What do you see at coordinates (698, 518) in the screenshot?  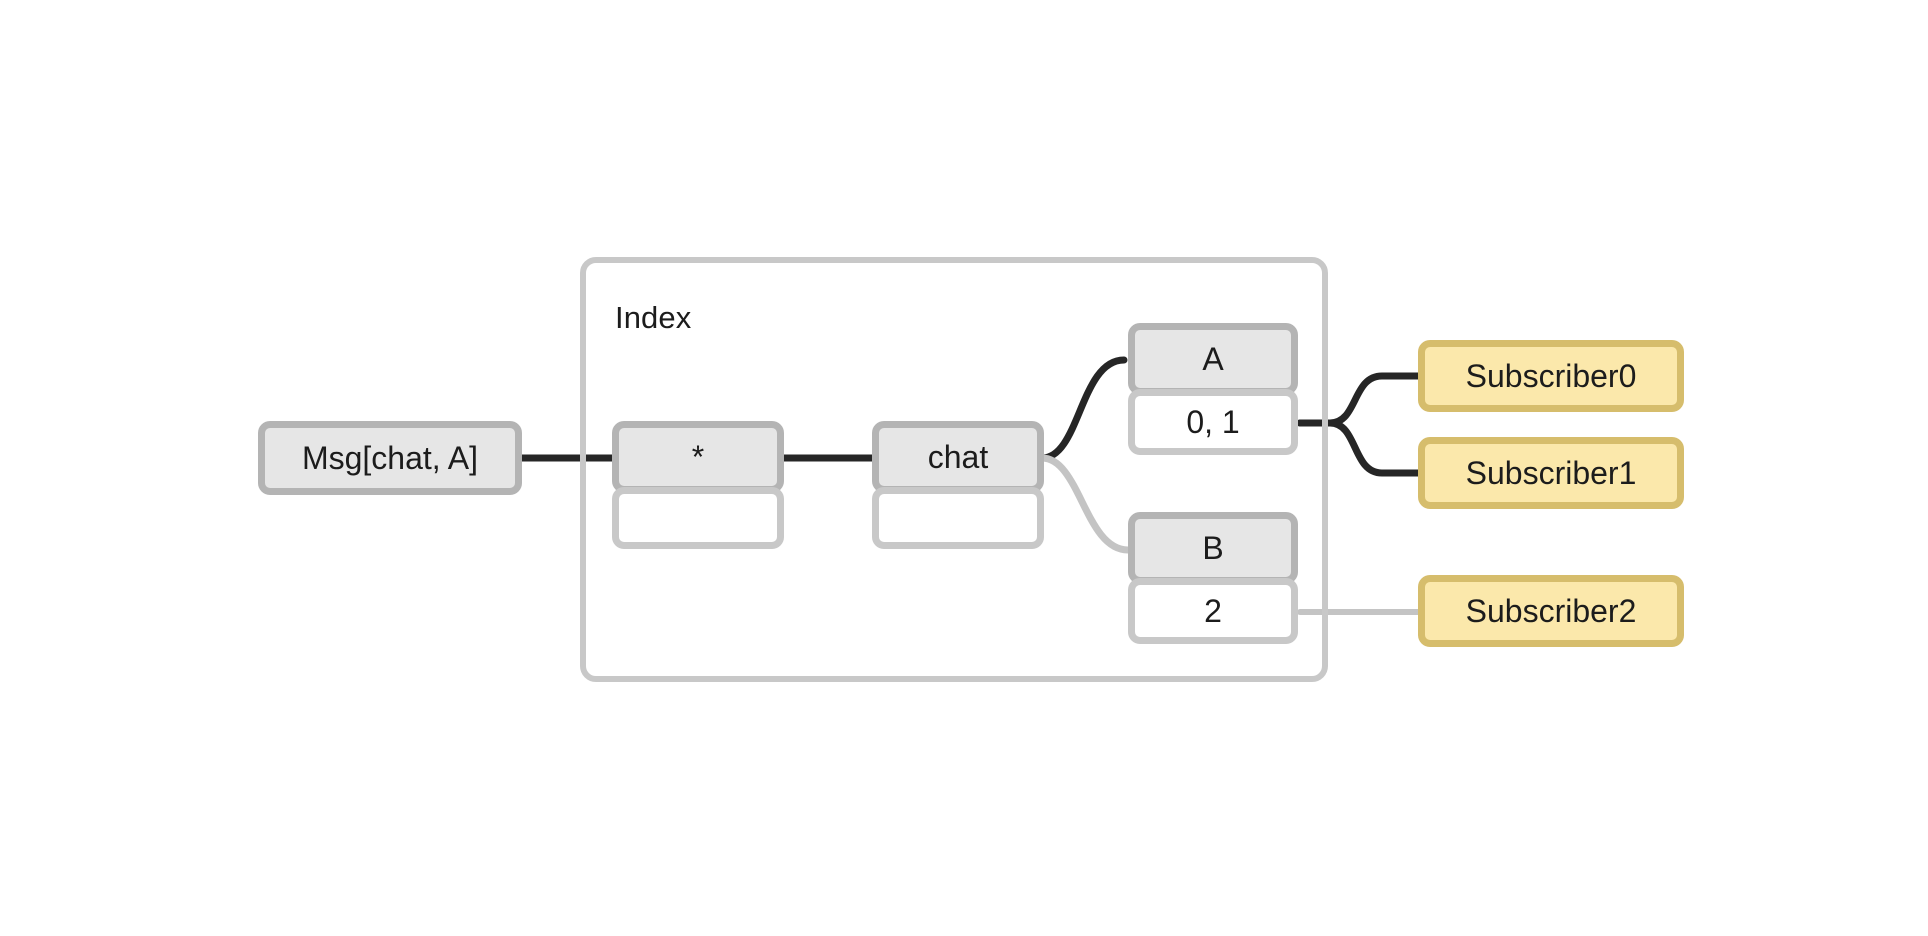 I see `index-node-wildcard-body` at bounding box center [698, 518].